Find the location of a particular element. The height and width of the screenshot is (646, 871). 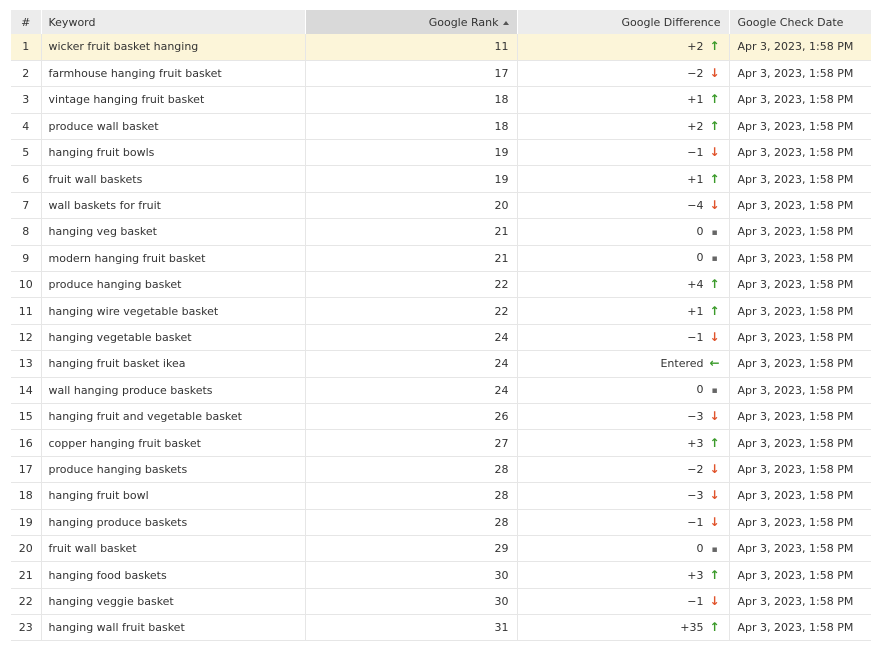

row-number: 7 is located at coordinates (26, 206).